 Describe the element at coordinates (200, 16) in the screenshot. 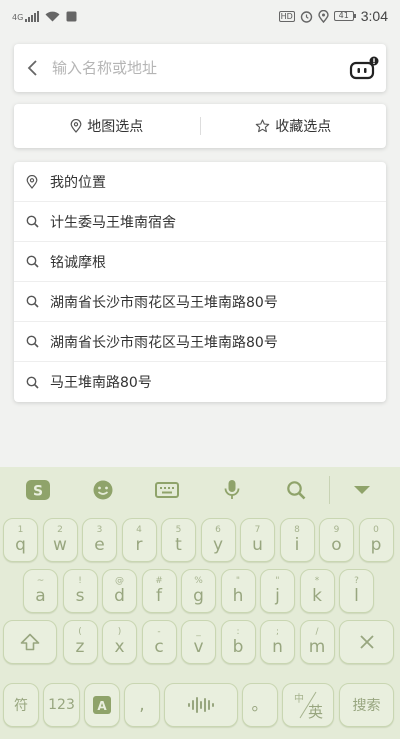

I see `status-bar: 4G HD 41 3:04` at that location.